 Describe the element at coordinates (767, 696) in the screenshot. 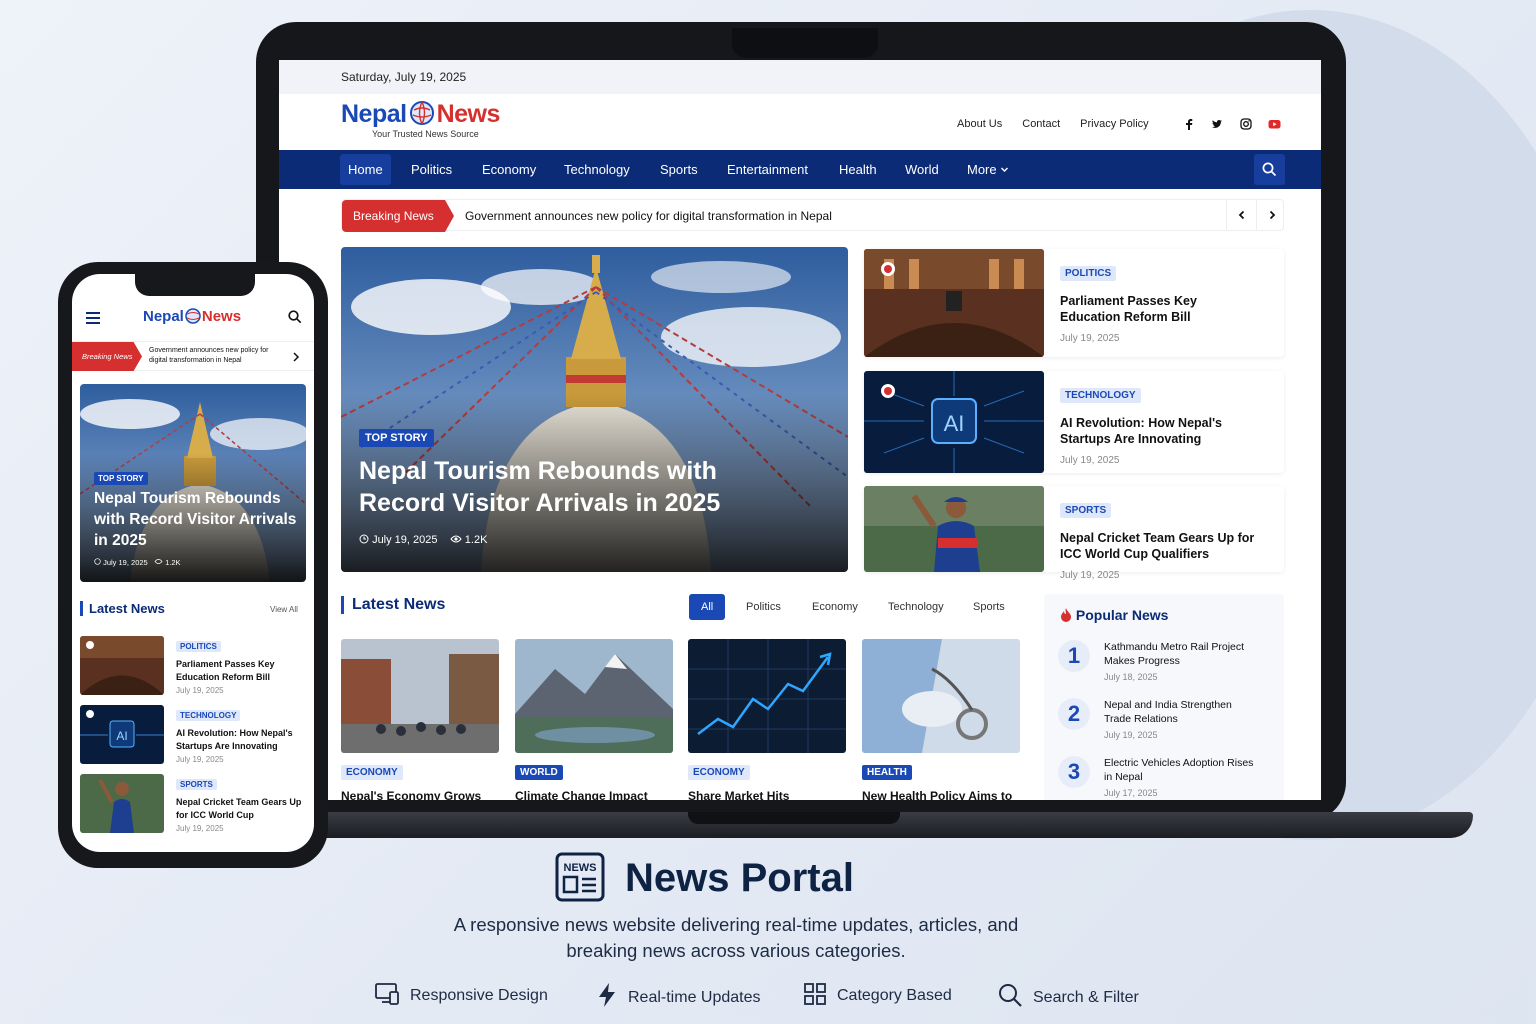

I see `stock-chart-image` at that location.